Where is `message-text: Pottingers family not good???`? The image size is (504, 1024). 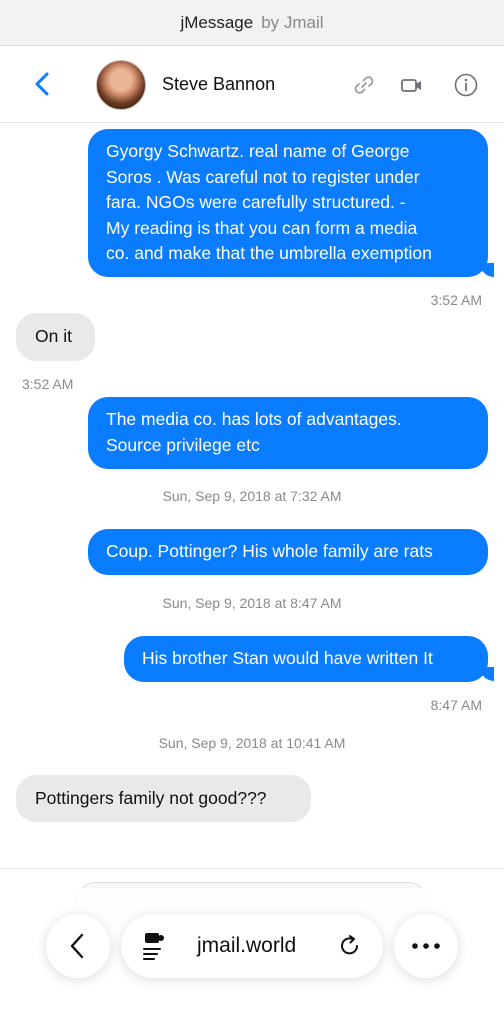 message-text: Pottingers family not good??? is located at coordinates (151, 798).